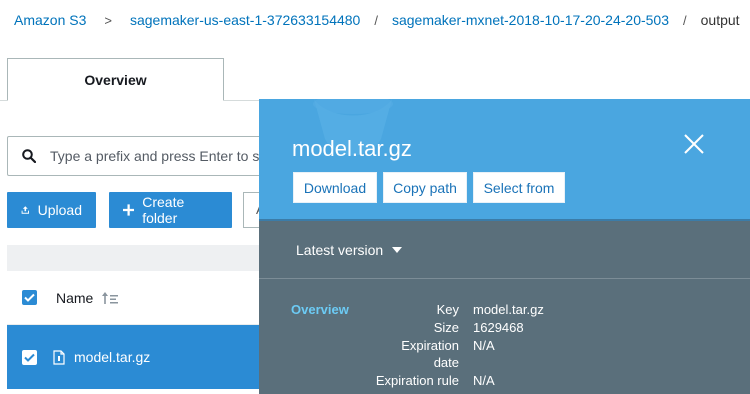 Image resolution: width=750 pixels, height=394 pixels. I want to click on row-file-name: model.tar.gz, so click(112, 357).